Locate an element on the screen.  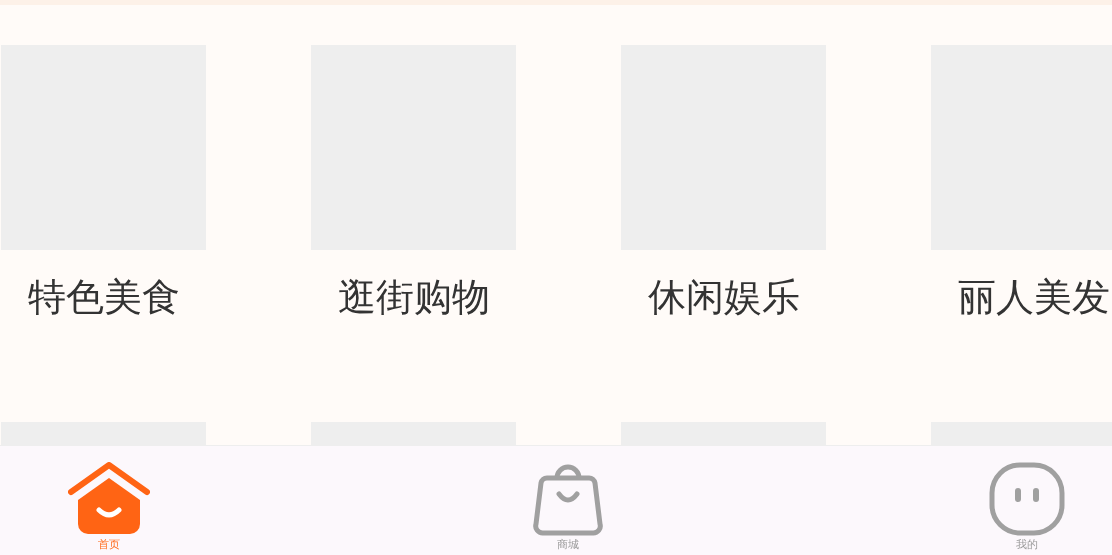
shopping-bag-icon is located at coordinates (568, 499).